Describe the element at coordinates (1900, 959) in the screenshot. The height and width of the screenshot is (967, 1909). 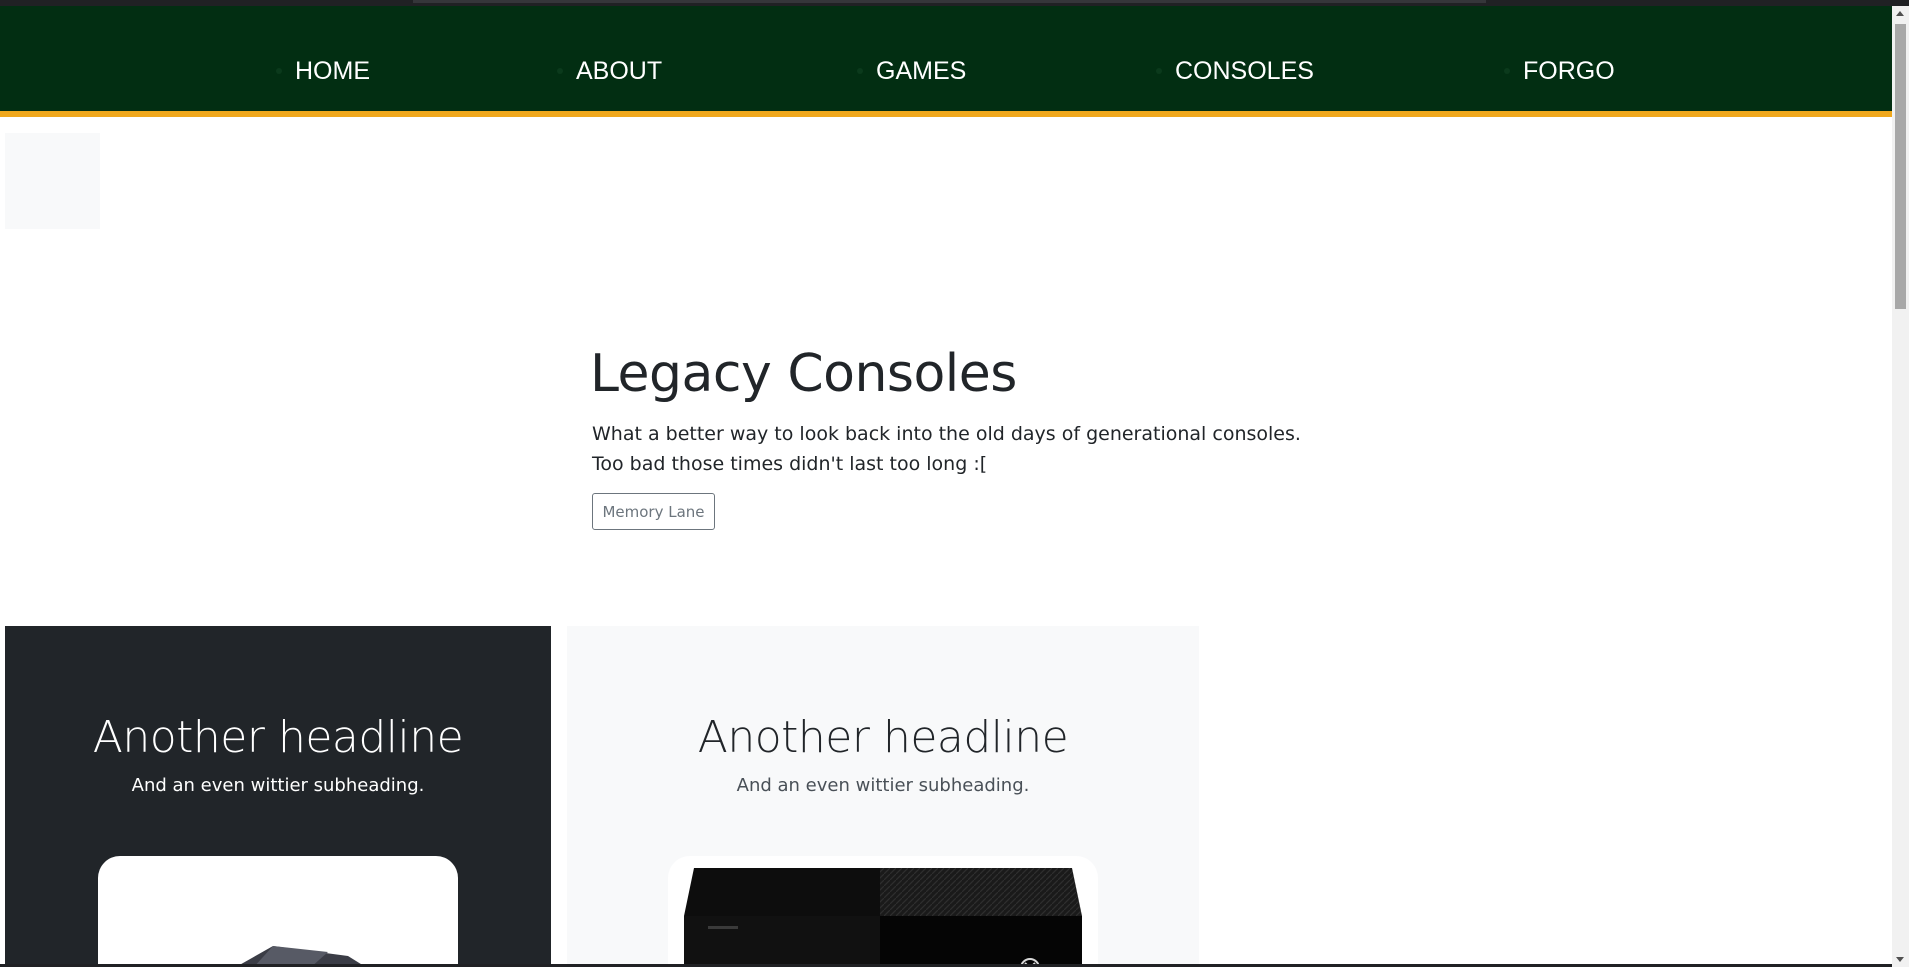
I see `scroll-down-arrow-icon` at that location.